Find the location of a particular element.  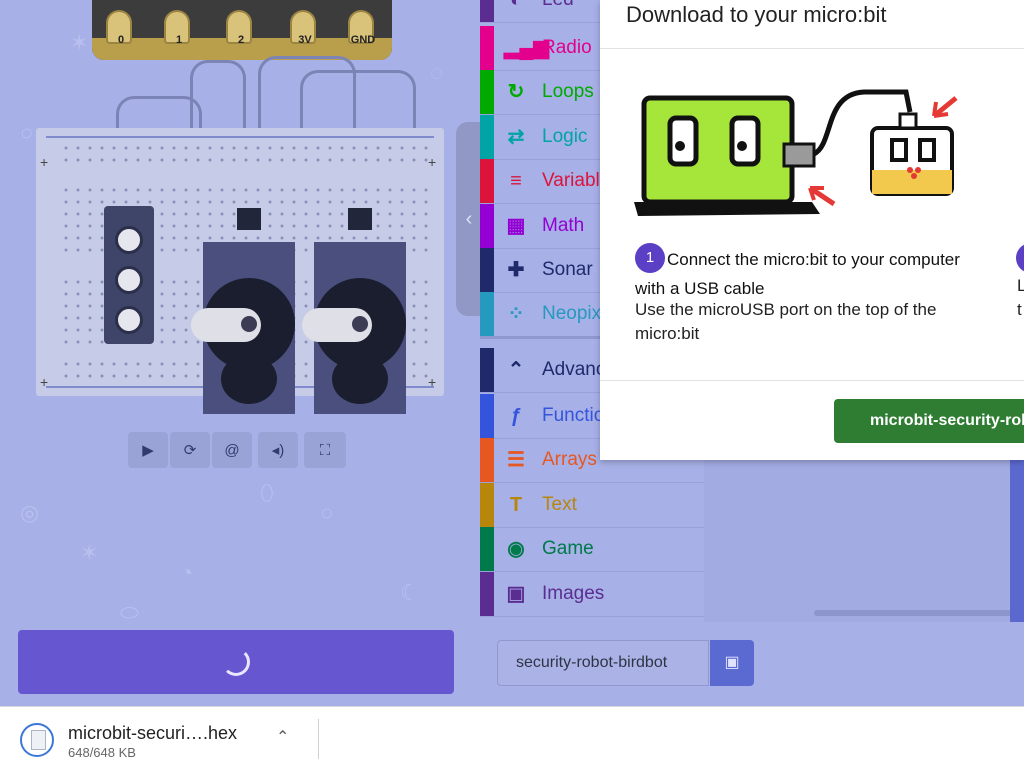

fullscreen-button: ⛶ is located at coordinates (325, 450).